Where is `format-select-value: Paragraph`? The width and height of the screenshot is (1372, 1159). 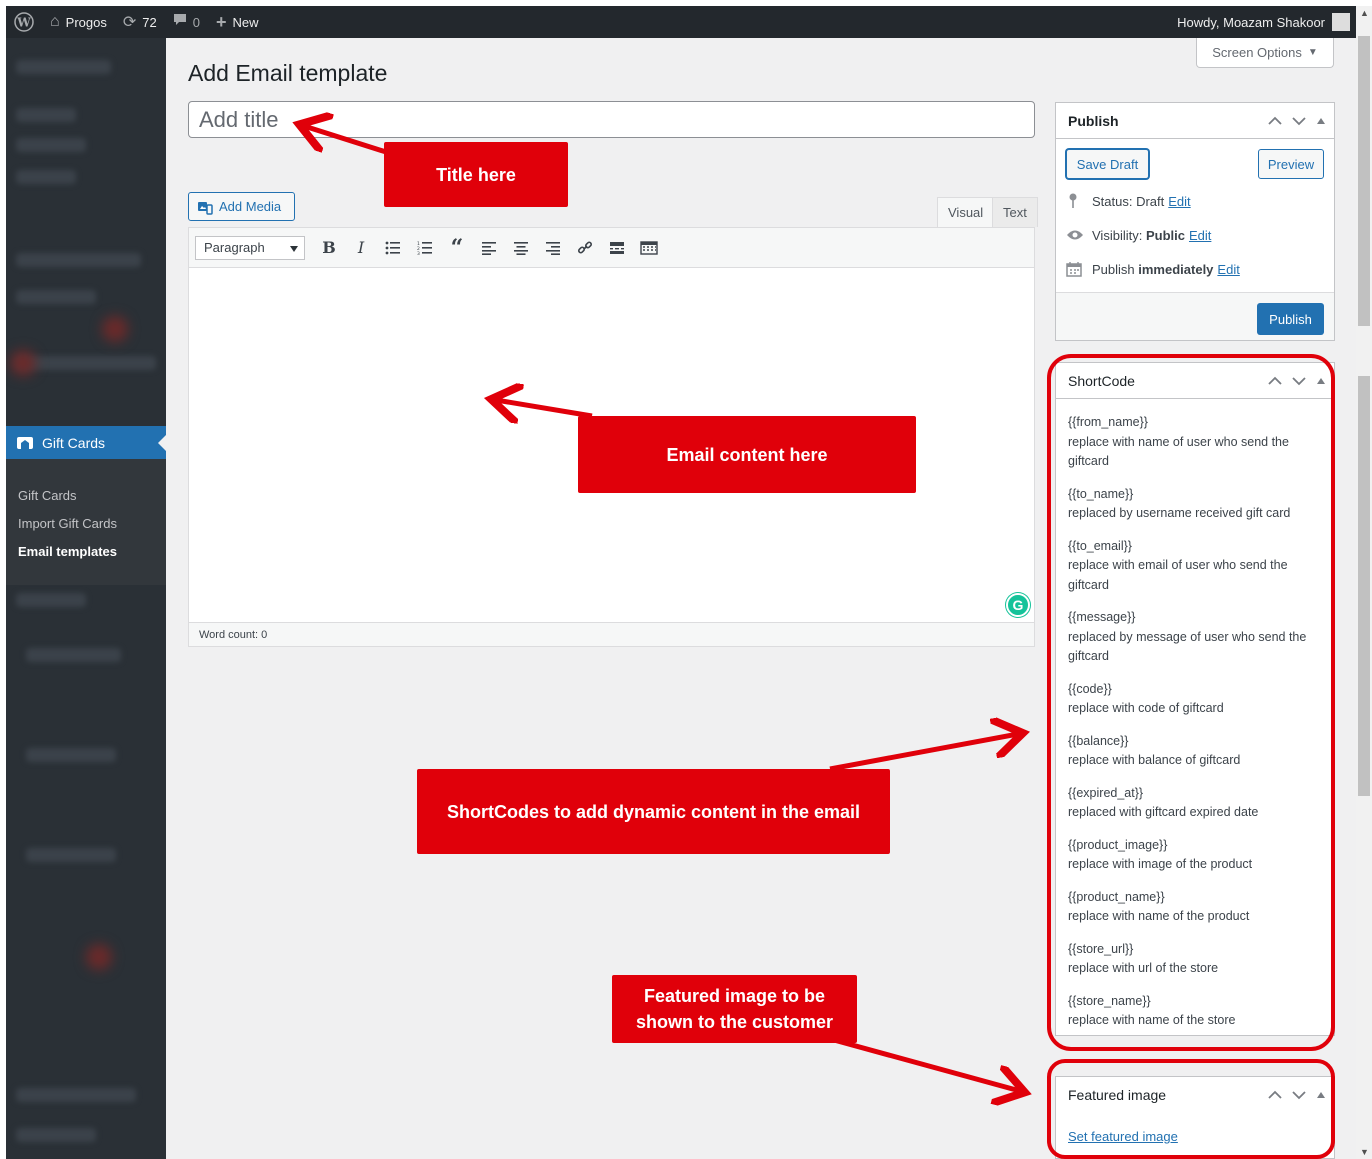 format-select-value: Paragraph is located at coordinates (234, 247).